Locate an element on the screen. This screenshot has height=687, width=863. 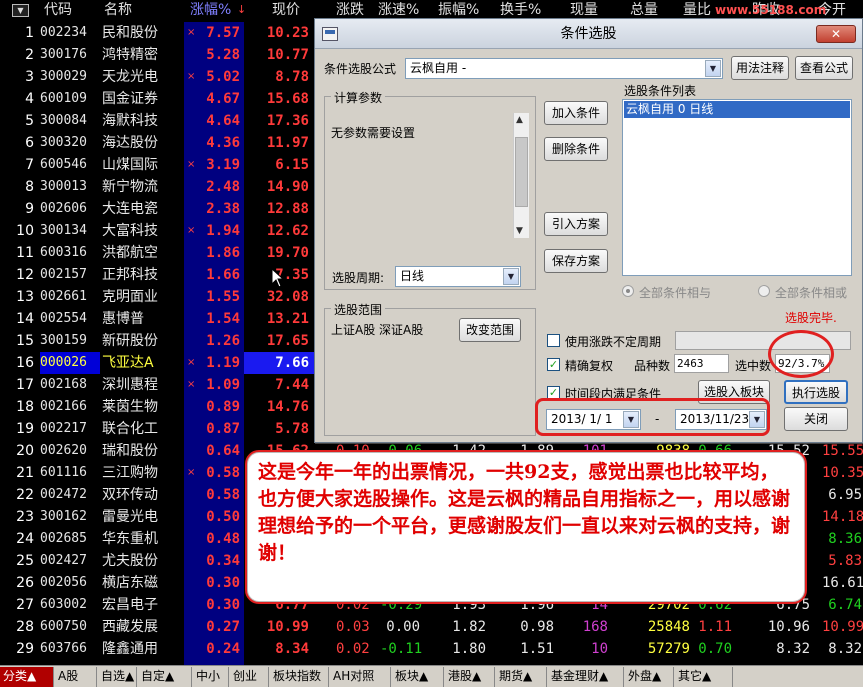
stock-name: 宏昌电子 is located at coordinates (130, 605).